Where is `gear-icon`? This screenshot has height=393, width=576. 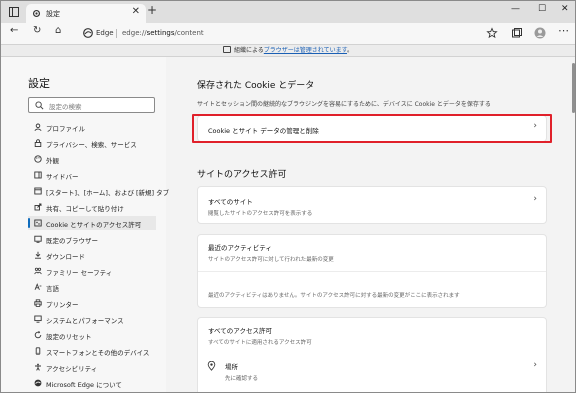
gear-icon is located at coordinates (36, 13).